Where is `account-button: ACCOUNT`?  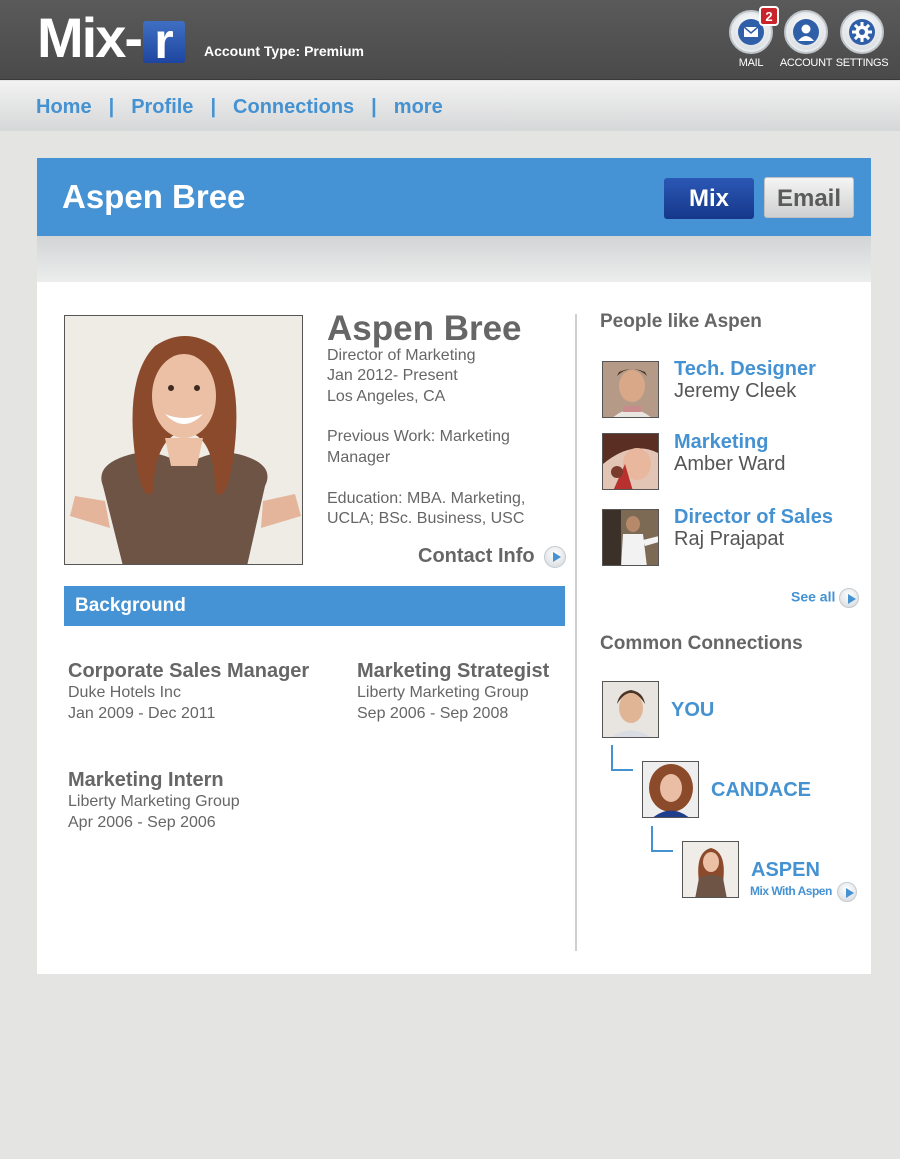 account-button: ACCOUNT is located at coordinates (806, 39).